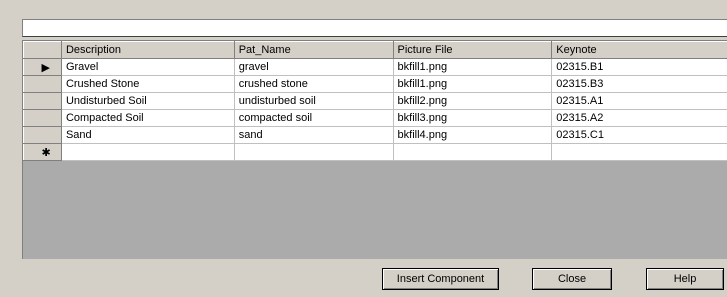 The image size is (727, 297). What do you see at coordinates (639, 84) in the screenshot?
I see `cell-keynote: 02315.B3` at bounding box center [639, 84].